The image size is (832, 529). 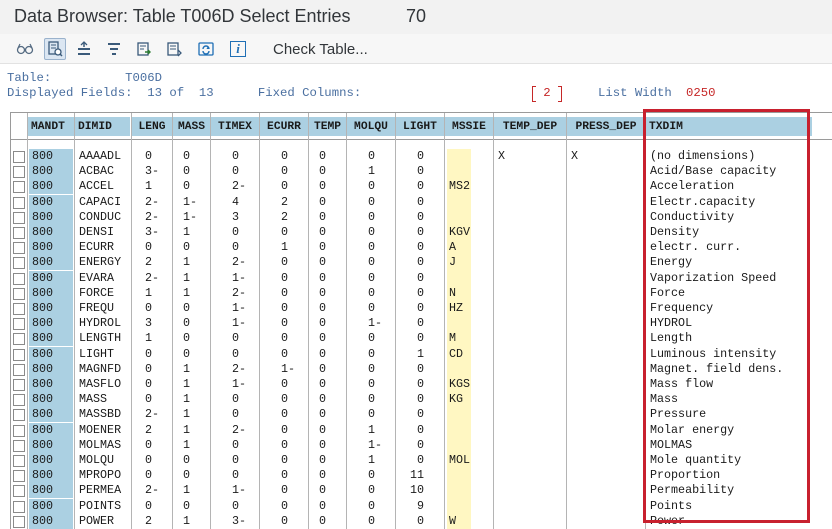 I want to click on cell-timex: 3, so click(x=235, y=216).